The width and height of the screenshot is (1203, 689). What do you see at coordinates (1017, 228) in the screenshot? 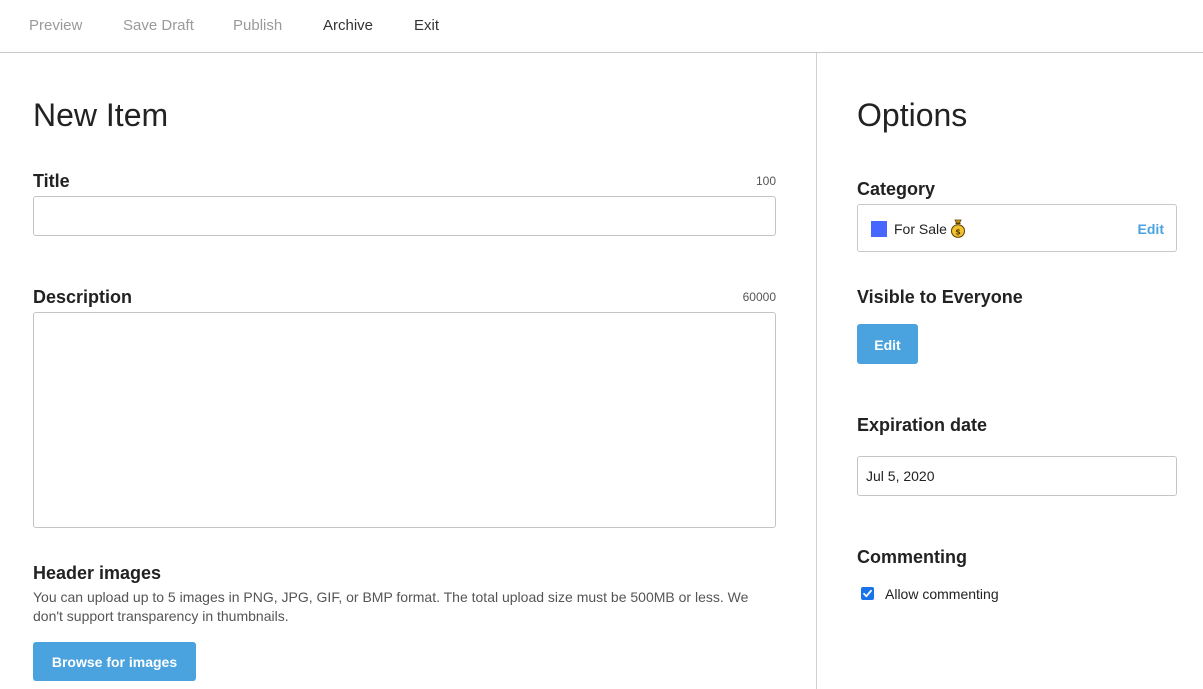
I see `category-selector: For Sale $ Edit` at bounding box center [1017, 228].